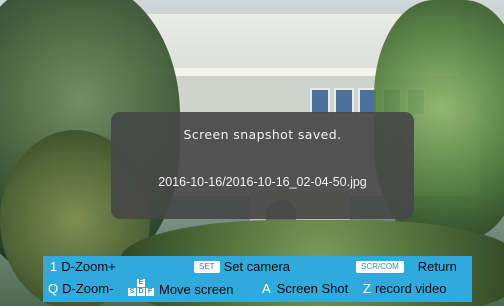 The image size is (504, 306). I want to click on move-key-f: F, so click(150, 292).